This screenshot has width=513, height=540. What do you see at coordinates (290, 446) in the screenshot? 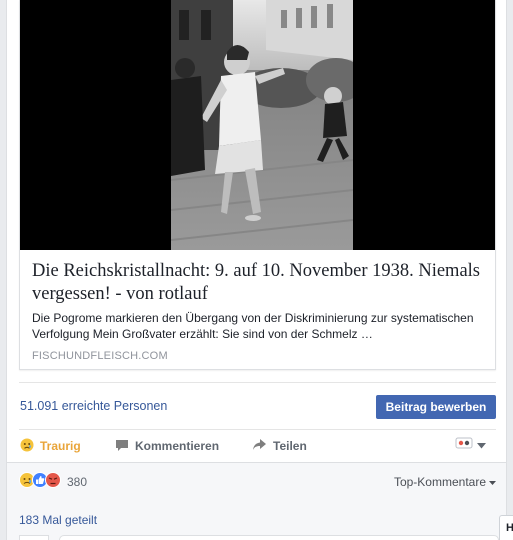
I see `share-label: Teilen` at bounding box center [290, 446].